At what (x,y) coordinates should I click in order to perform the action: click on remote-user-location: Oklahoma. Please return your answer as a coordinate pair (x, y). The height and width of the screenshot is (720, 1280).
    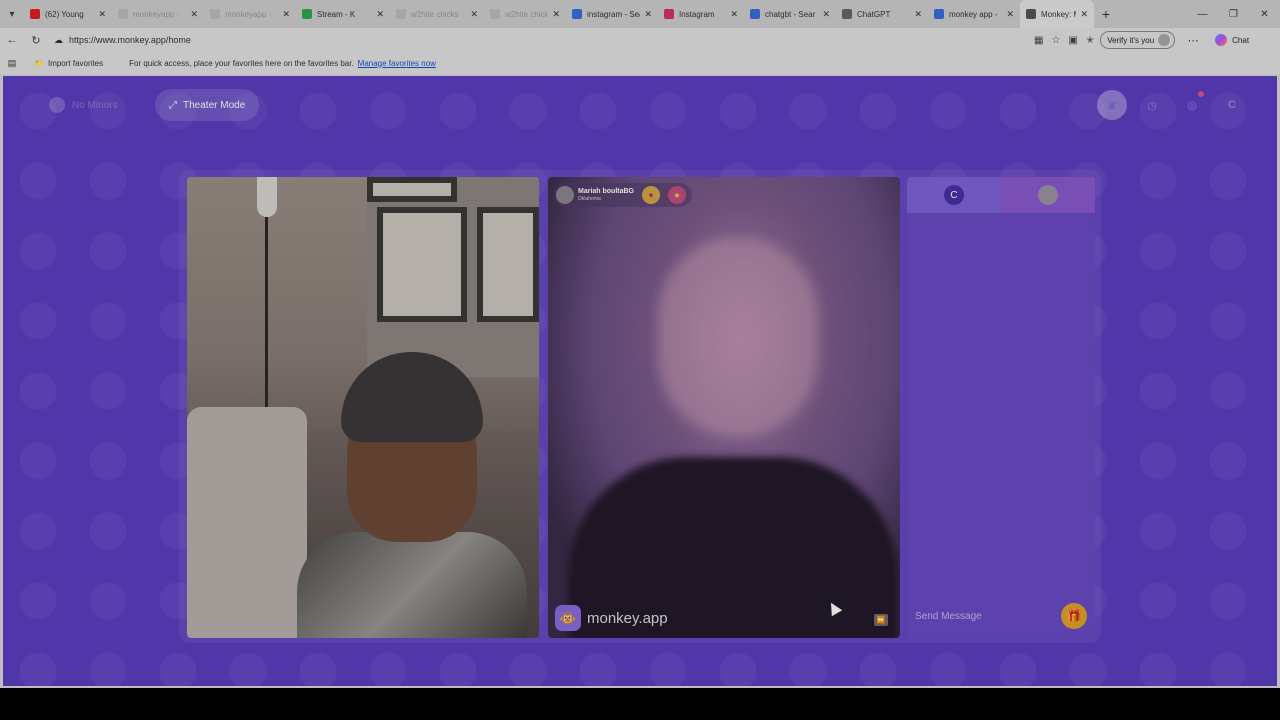
    Looking at the image, I should click on (589, 198).